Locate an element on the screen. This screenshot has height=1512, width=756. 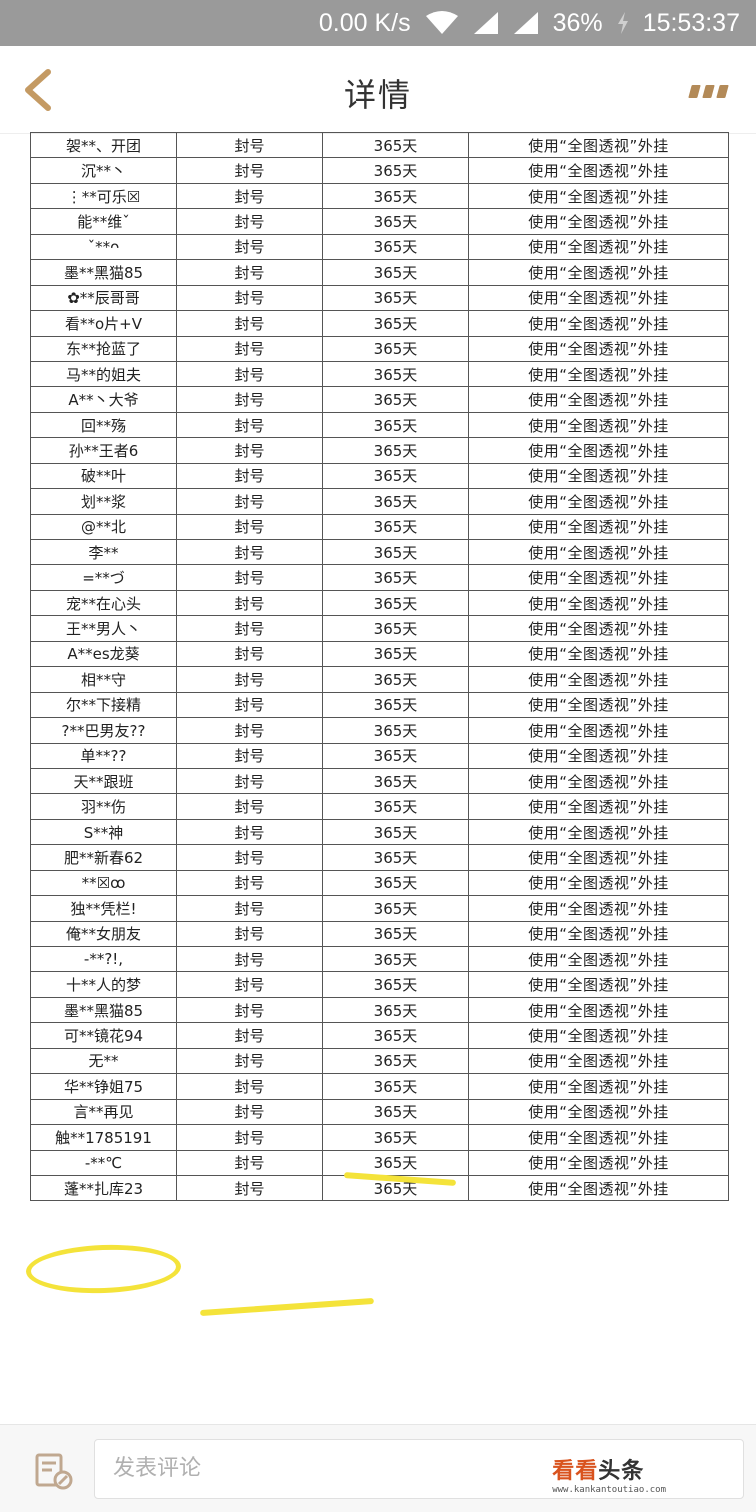
player-name-cell: 华**铮姐75 is located at coordinates (103, 1086).